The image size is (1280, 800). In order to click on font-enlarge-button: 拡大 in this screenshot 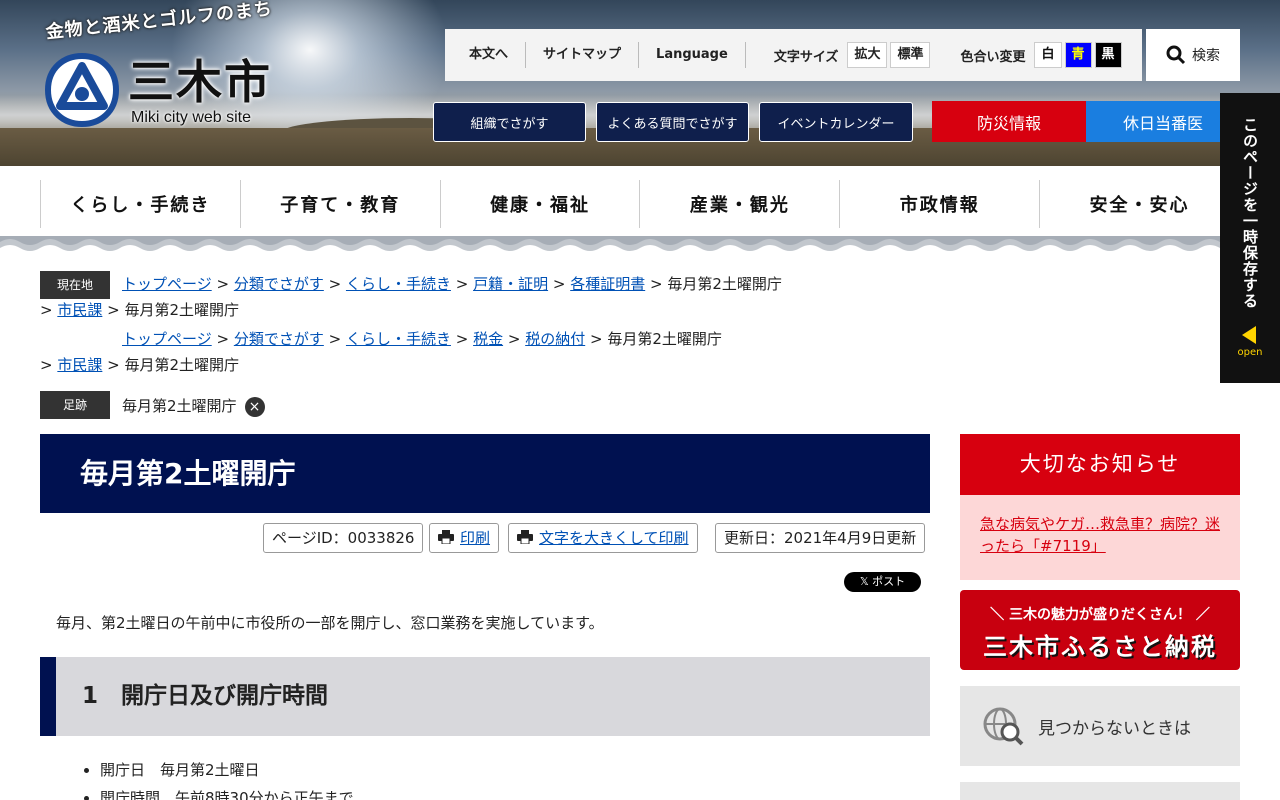, I will do `click(867, 55)`.